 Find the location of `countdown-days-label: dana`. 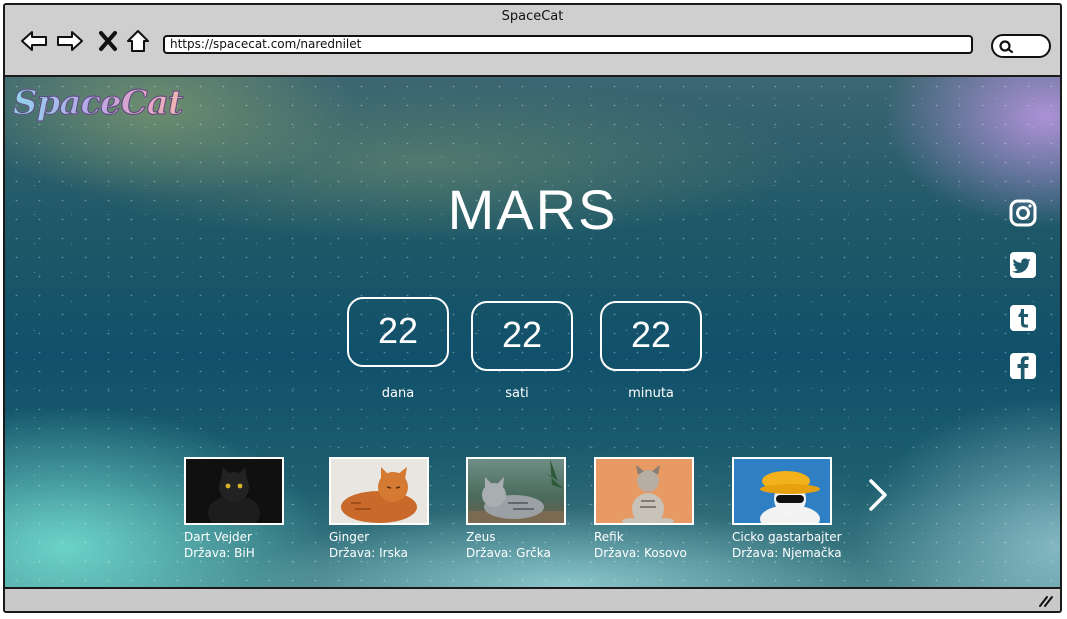

countdown-days-label: dana is located at coordinates (398, 393).